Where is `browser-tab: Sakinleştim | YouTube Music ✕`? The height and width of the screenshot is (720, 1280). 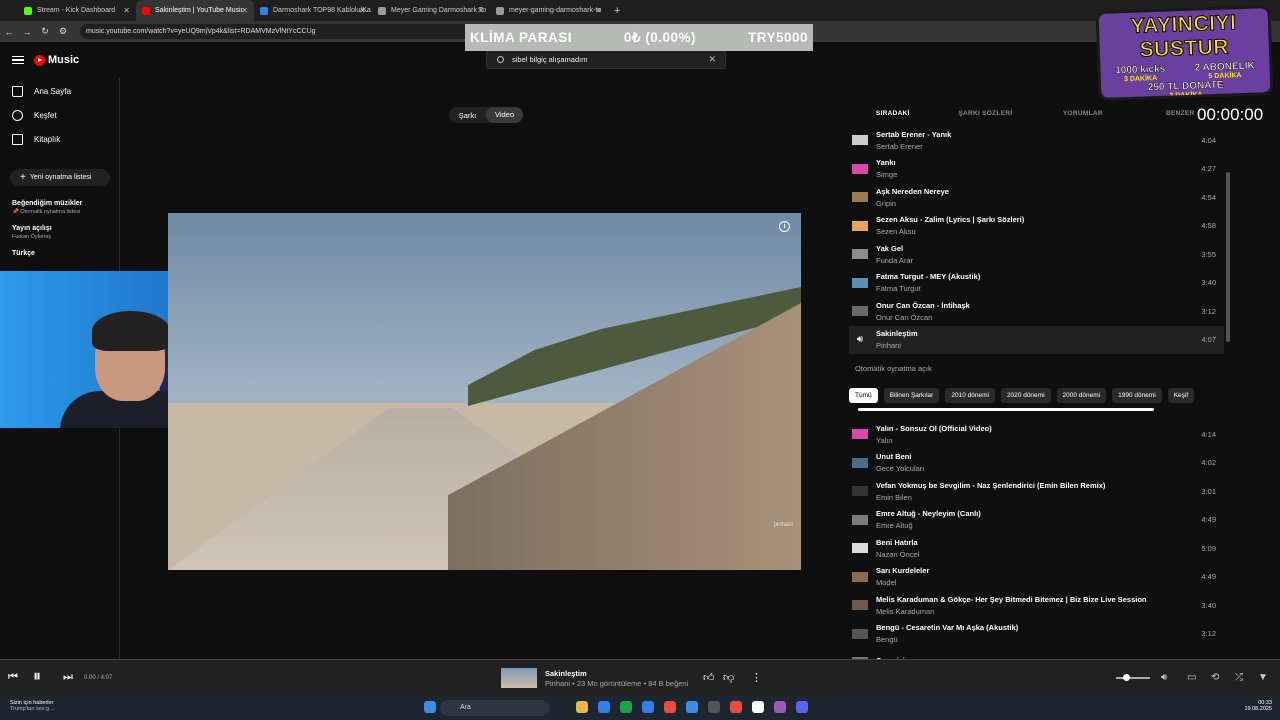 browser-tab: Sakinleştim | YouTube Music ✕ is located at coordinates (195, 10).